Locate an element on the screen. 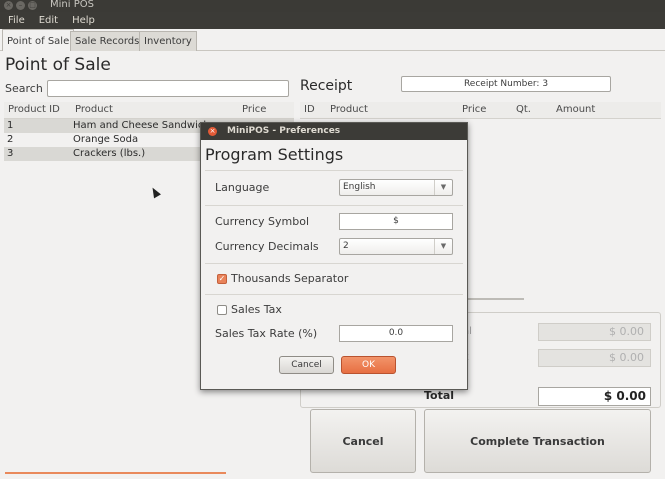  dialog-title: MiniPOS - Preferences is located at coordinates (284, 131).